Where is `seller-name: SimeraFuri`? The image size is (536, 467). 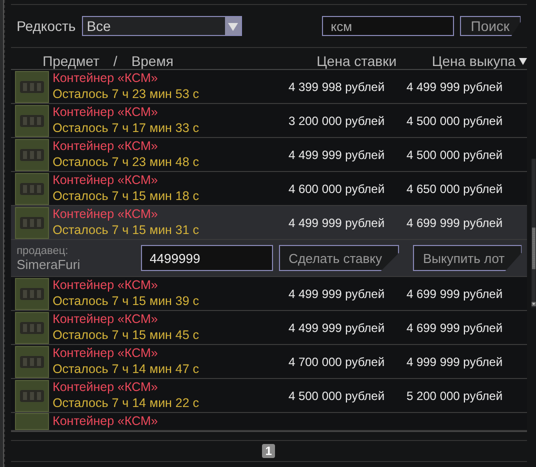
seller-name: SimeraFuri is located at coordinates (49, 264).